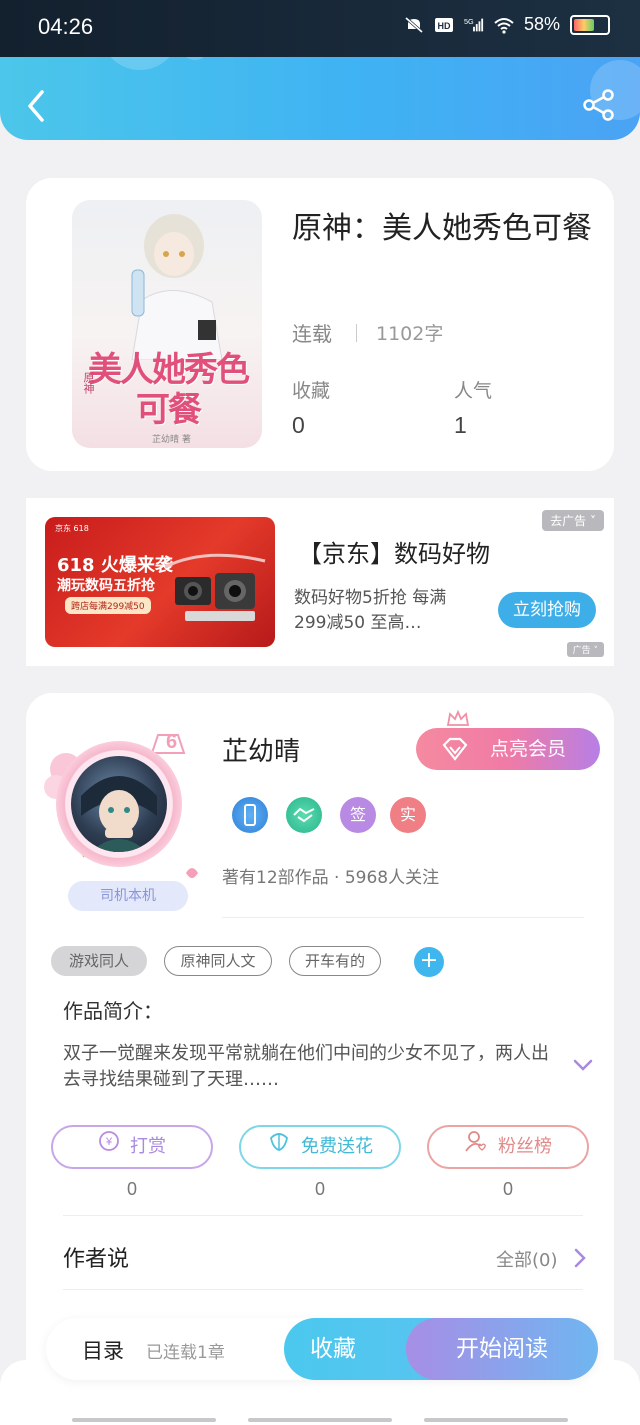 Image resolution: width=640 pixels, height=1425 pixels. What do you see at coordinates (525, 1146) in the screenshot?
I see `fan-ranking-label: 粉丝榜` at bounding box center [525, 1146].